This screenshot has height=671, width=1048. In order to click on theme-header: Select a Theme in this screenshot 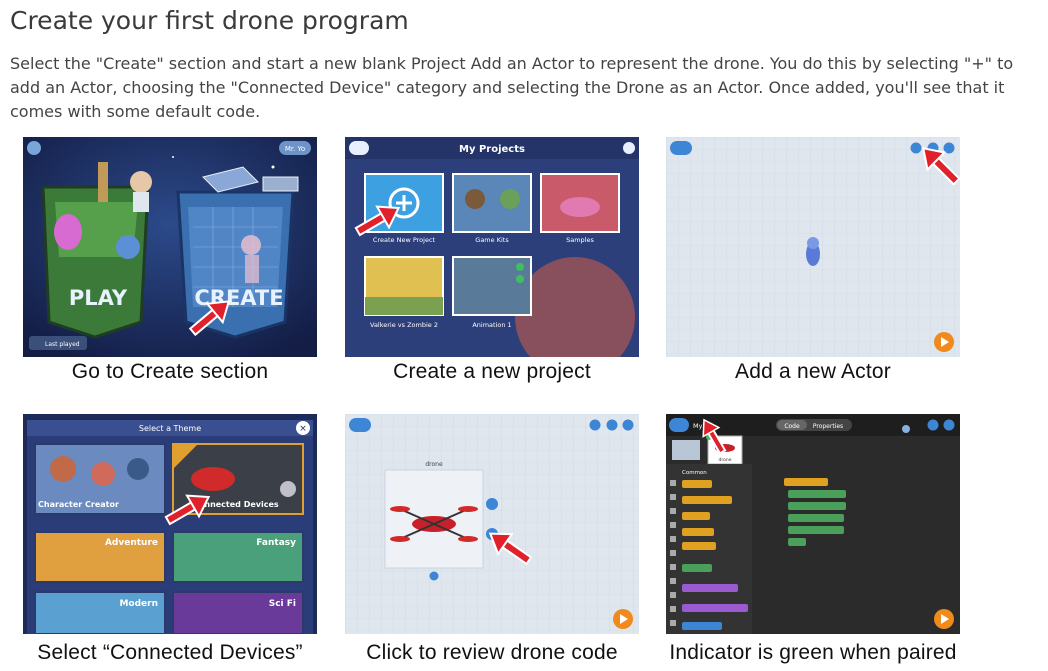, I will do `click(170, 428)`.